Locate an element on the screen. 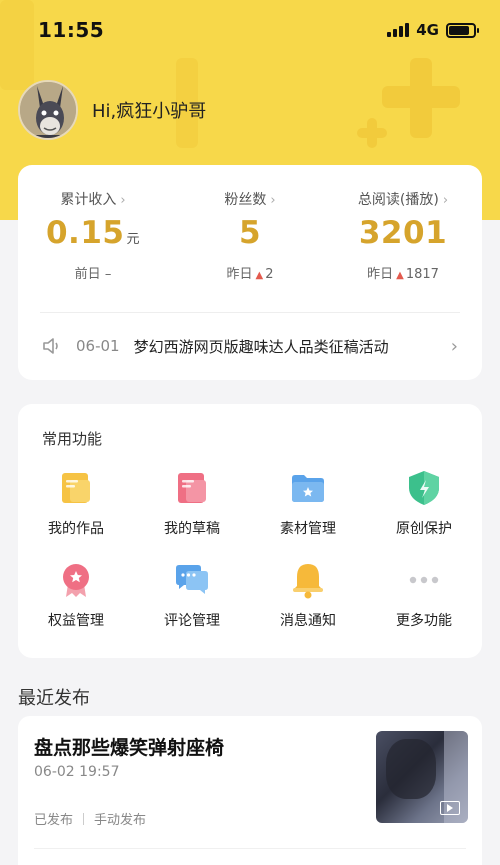 The width and height of the screenshot is (500, 865). func-label: 消息通知 is located at coordinates (308, 621).